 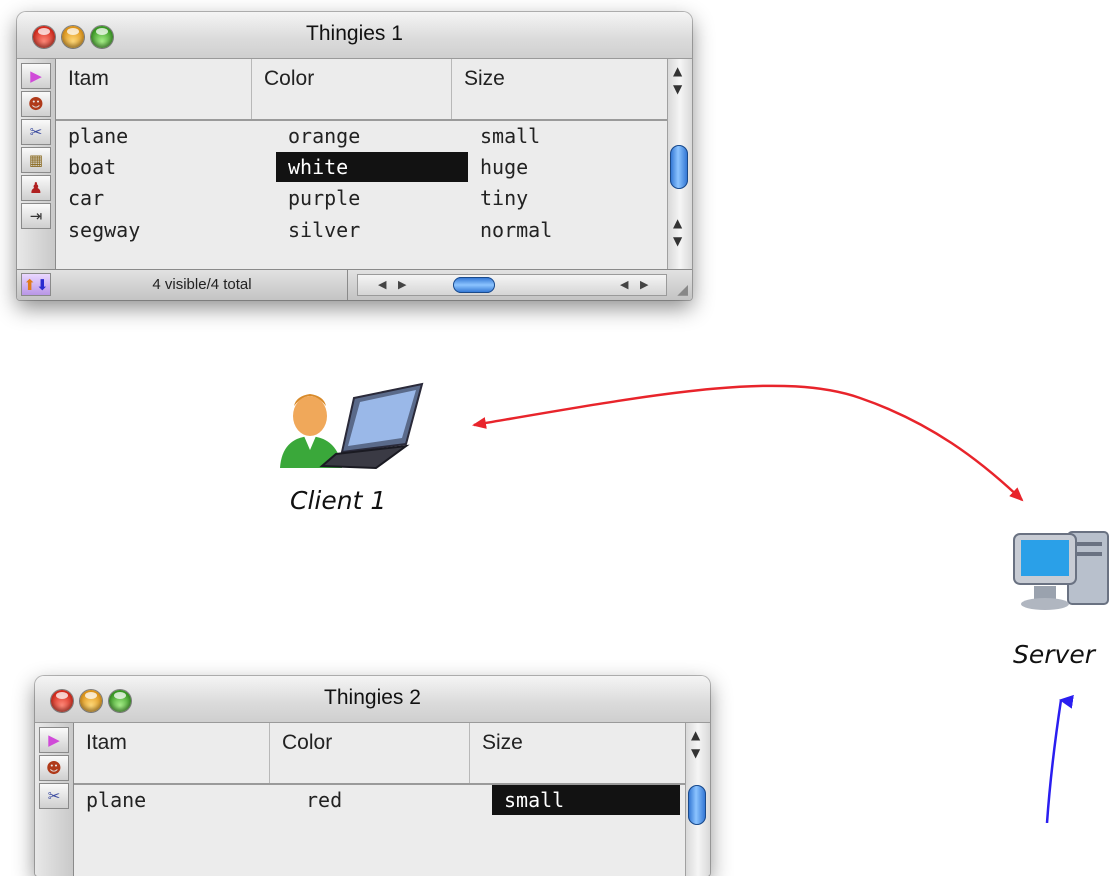 What do you see at coordinates (1059, 758) in the screenshot?
I see `client2-server-arrow` at bounding box center [1059, 758].